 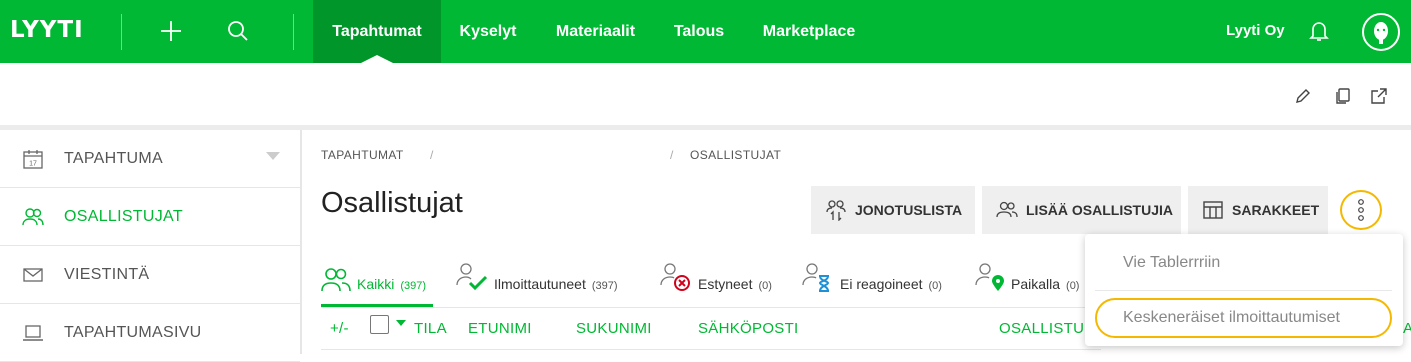 What do you see at coordinates (1100, 210) in the screenshot?
I see `add-participants-label: LISÄÄ OSALLISTUJIA` at bounding box center [1100, 210].